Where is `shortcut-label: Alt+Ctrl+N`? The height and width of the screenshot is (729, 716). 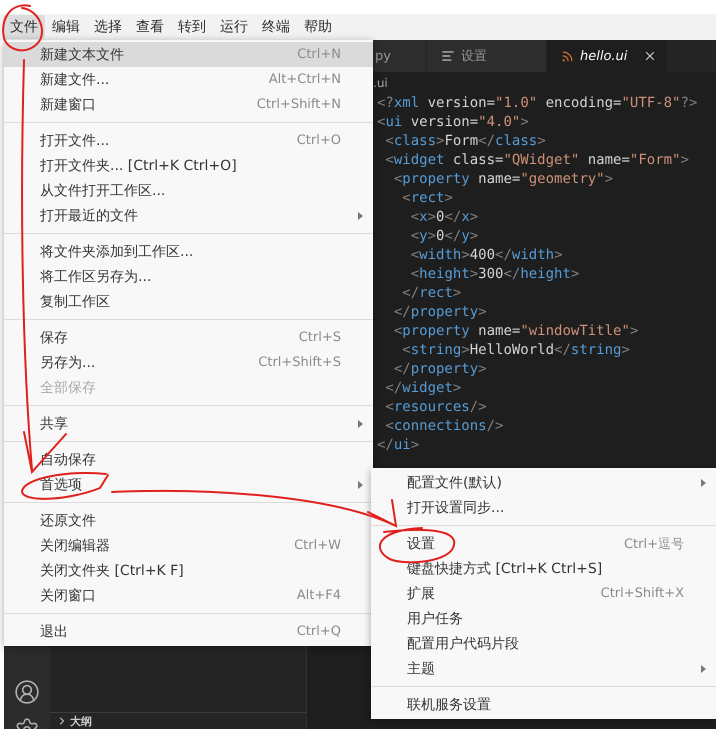 shortcut-label: Alt+Ctrl+N is located at coordinates (304, 79).